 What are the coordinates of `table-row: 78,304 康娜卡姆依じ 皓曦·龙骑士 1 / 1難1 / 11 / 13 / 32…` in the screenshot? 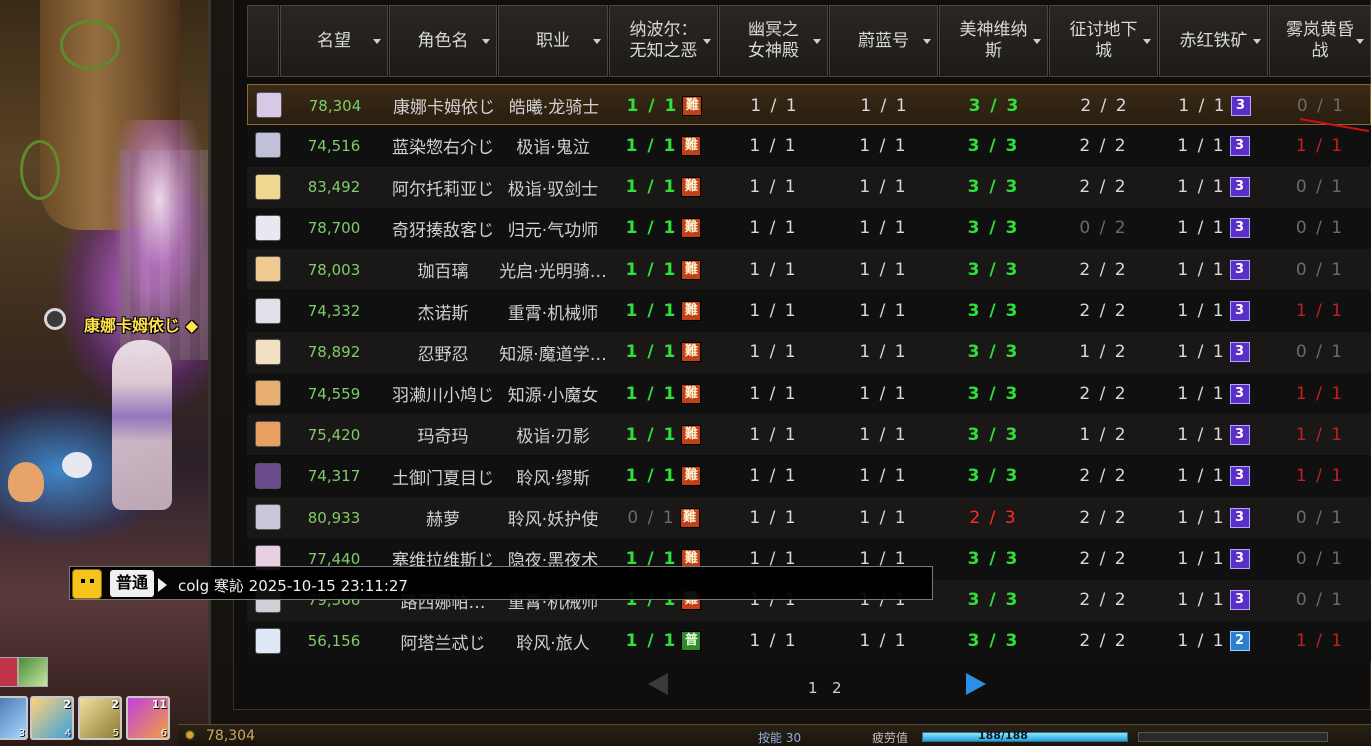 It's located at (809, 104).